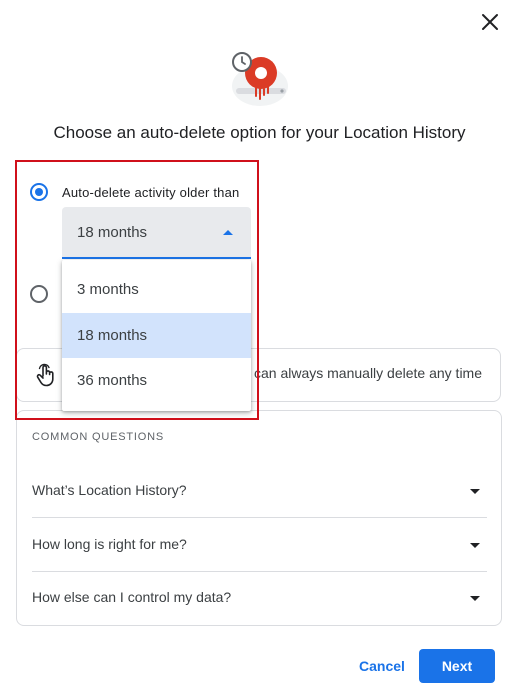 This screenshot has width=519, height=700. Describe the element at coordinates (109, 490) in the screenshot. I see `faq-question: What’s Location History?` at that location.